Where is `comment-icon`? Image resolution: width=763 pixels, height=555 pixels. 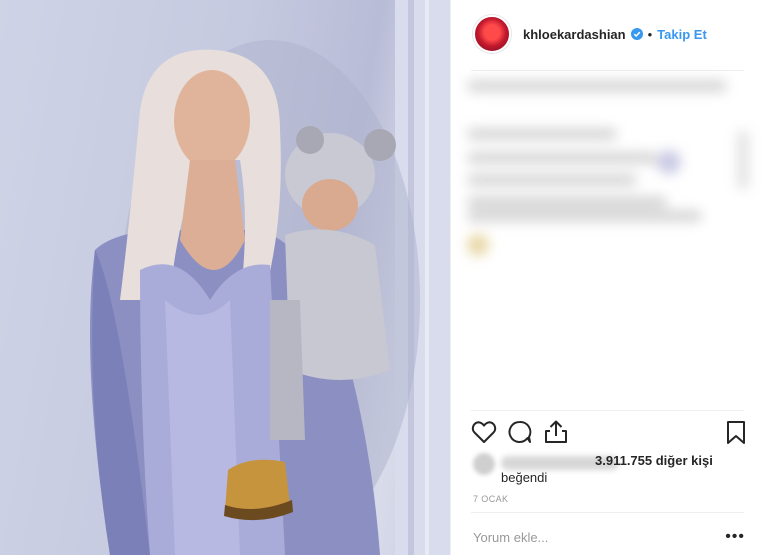 comment-icon is located at coordinates (520, 432).